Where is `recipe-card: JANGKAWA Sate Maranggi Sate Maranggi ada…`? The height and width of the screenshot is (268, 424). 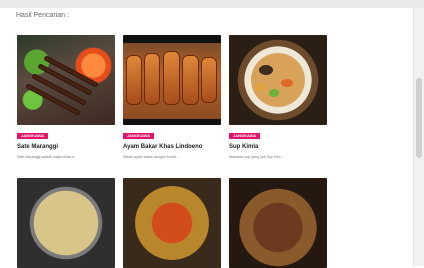
recipe-card: JANGKAWA Sate Maranggi Sate Maranggi ada… is located at coordinates (66, 100).